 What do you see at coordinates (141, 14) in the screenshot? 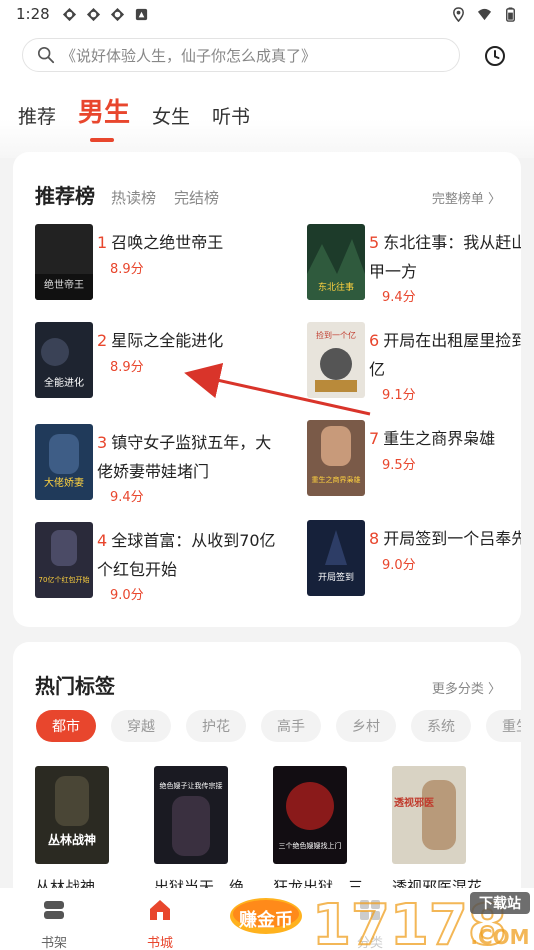
I see `notification-icon` at bounding box center [141, 14].